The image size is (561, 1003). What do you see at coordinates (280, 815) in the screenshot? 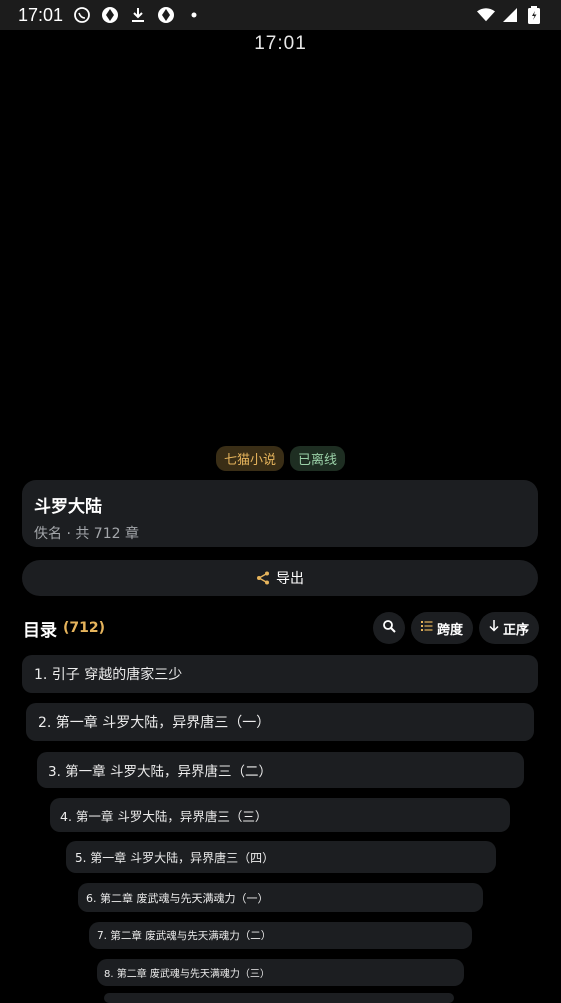
I see `chapter-item: 4. 第一章 斗罗大陆，异界唐三（三）` at bounding box center [280, 815].